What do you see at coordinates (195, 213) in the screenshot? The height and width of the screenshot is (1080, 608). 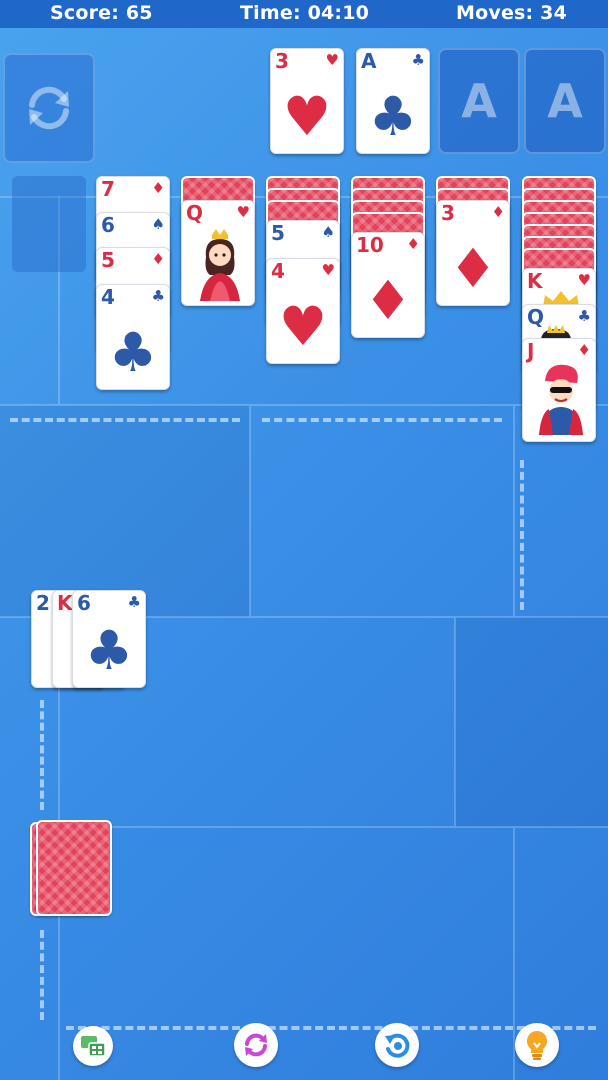 I see `card-rank: Q` at bounding box center [195, 213].